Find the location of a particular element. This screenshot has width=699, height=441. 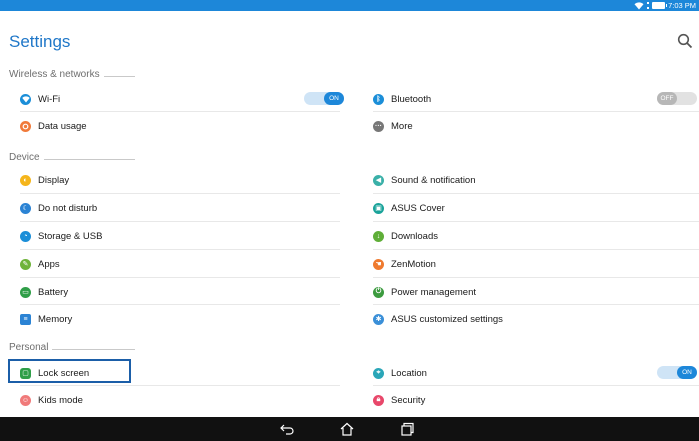

asus-customized-icon: ✱ is located at coordinates (378, 319).